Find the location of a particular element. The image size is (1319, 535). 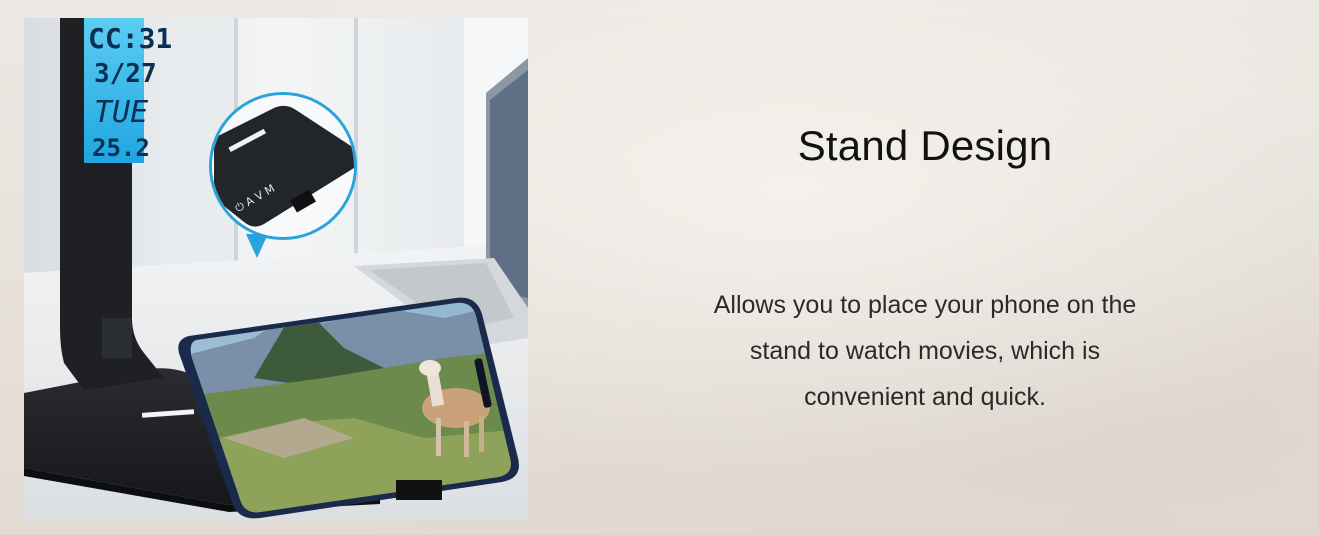

svg-text: CC:31 is located at coordinates (130, 38).